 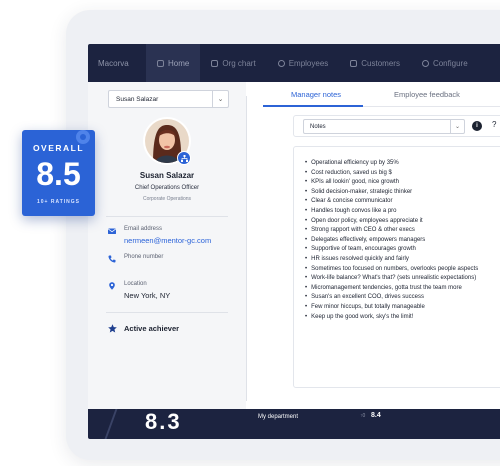 What do you see at coordinates (391, 318) in the screenshot?
I see `list-item: Keep up the good work, sky's the limit!` at bounding box center [391, 318].